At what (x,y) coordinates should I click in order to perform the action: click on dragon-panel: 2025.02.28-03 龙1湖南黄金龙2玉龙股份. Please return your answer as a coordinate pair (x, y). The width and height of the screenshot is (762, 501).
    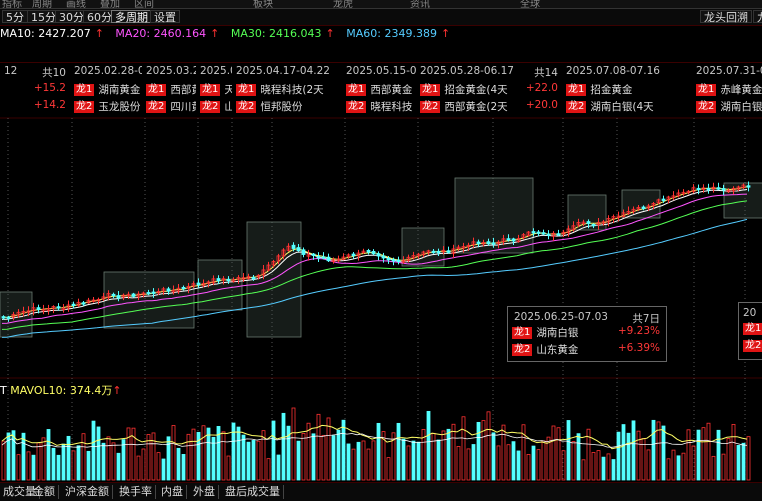
    Looking at the image, I should click on (106, 89).